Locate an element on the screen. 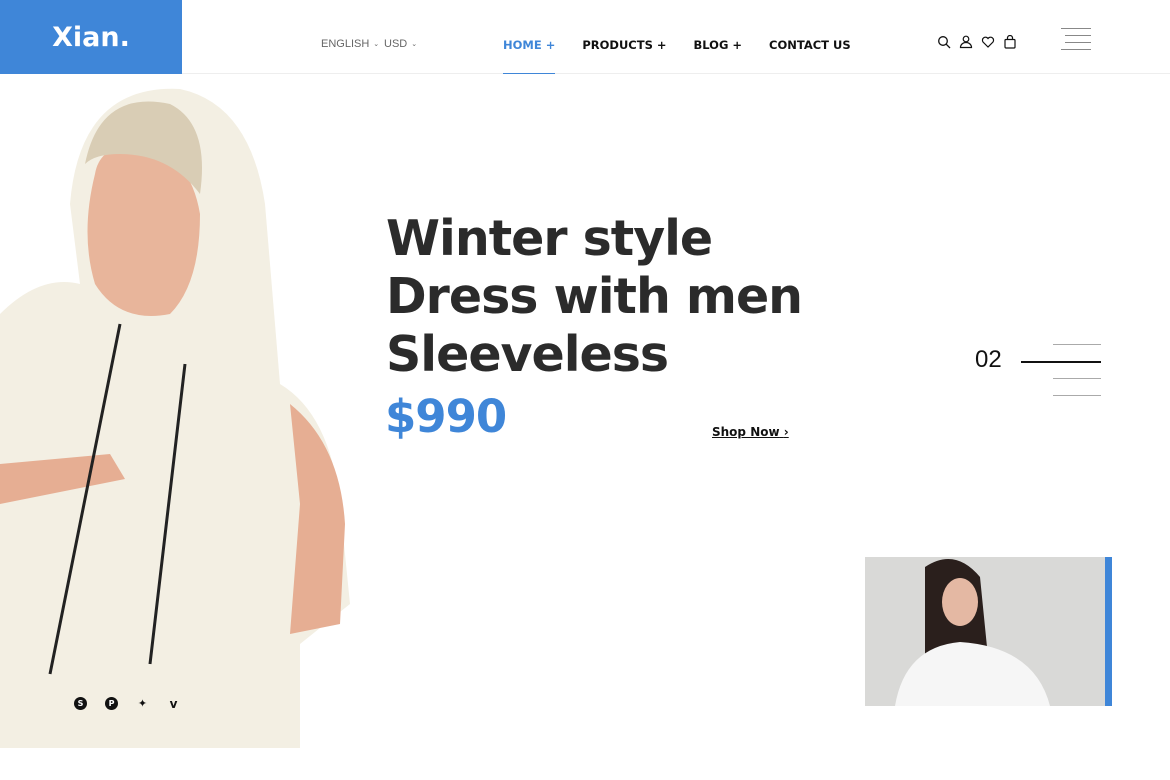 The width and height of the screenshot is (1170, 780). nav-products: PRODUCTS + is located at coordinates (624, 45).